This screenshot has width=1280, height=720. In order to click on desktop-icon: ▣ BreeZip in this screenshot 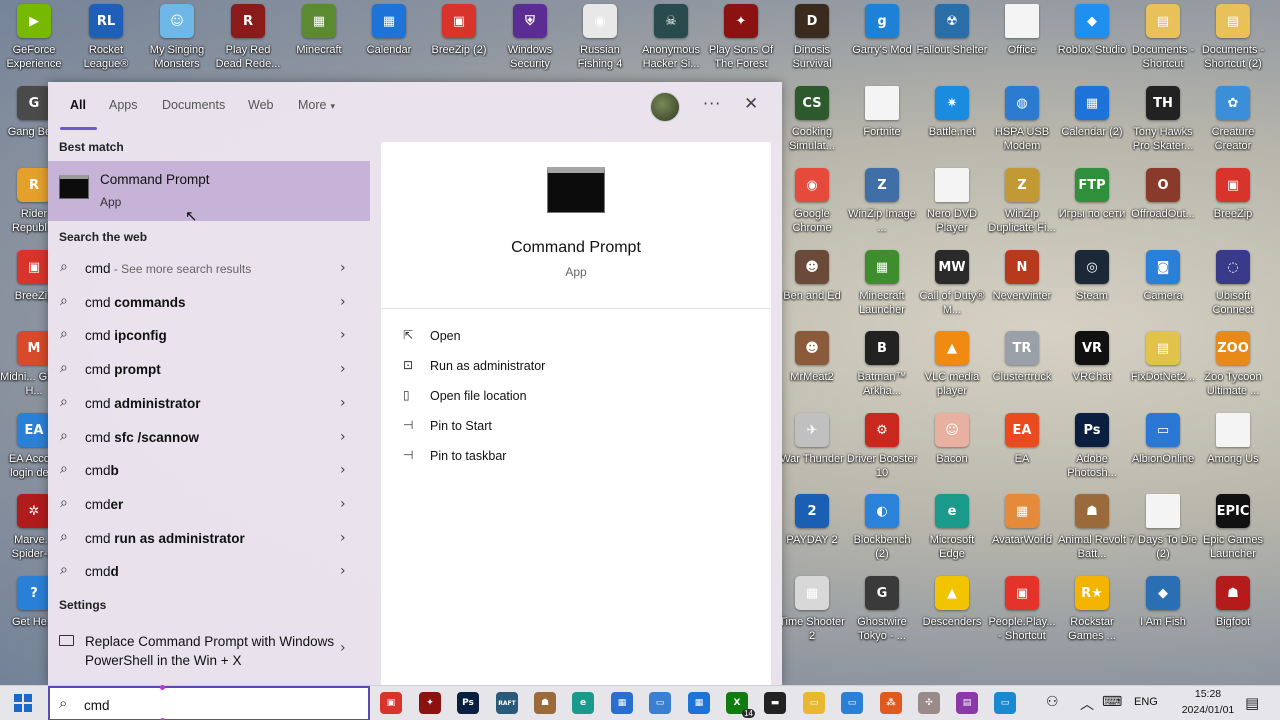, I will do `click(1233, 208)`.